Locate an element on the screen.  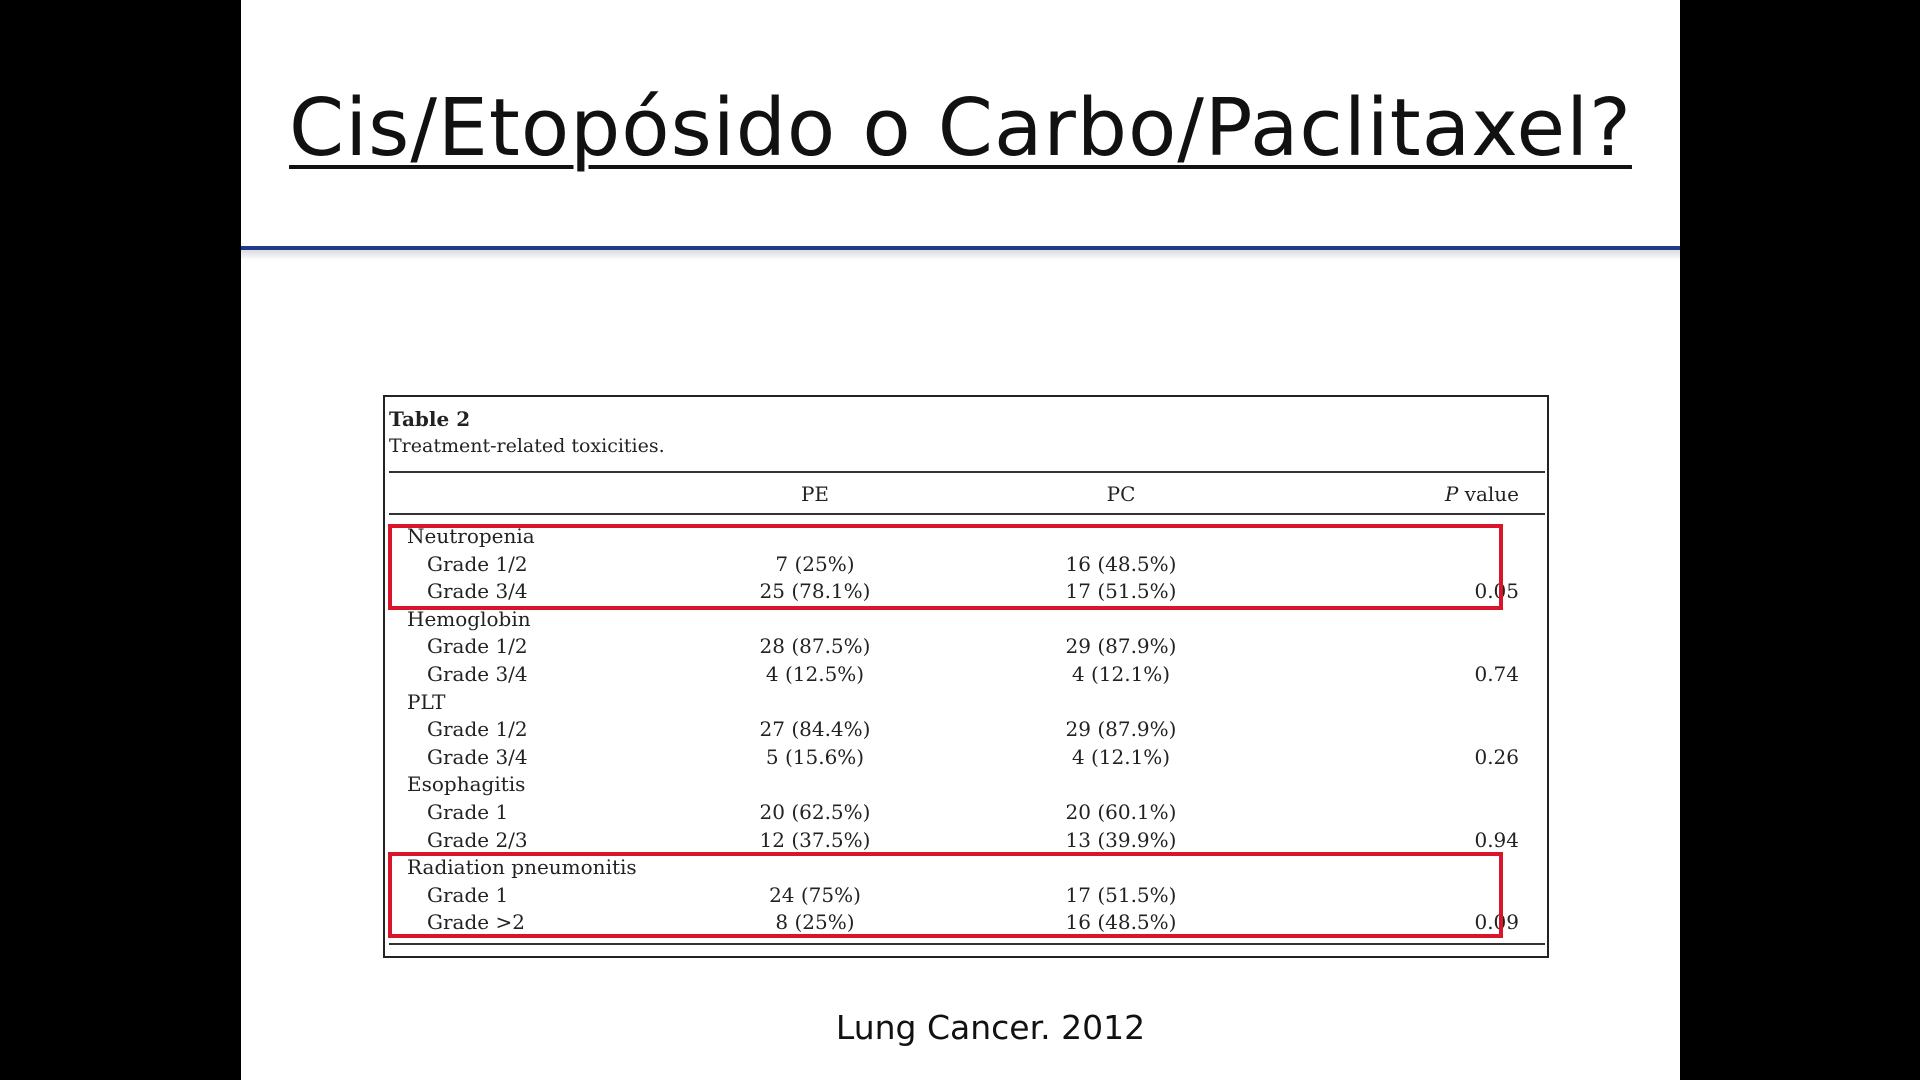
table-label: Table 2 is located at coordinates (430, 419).